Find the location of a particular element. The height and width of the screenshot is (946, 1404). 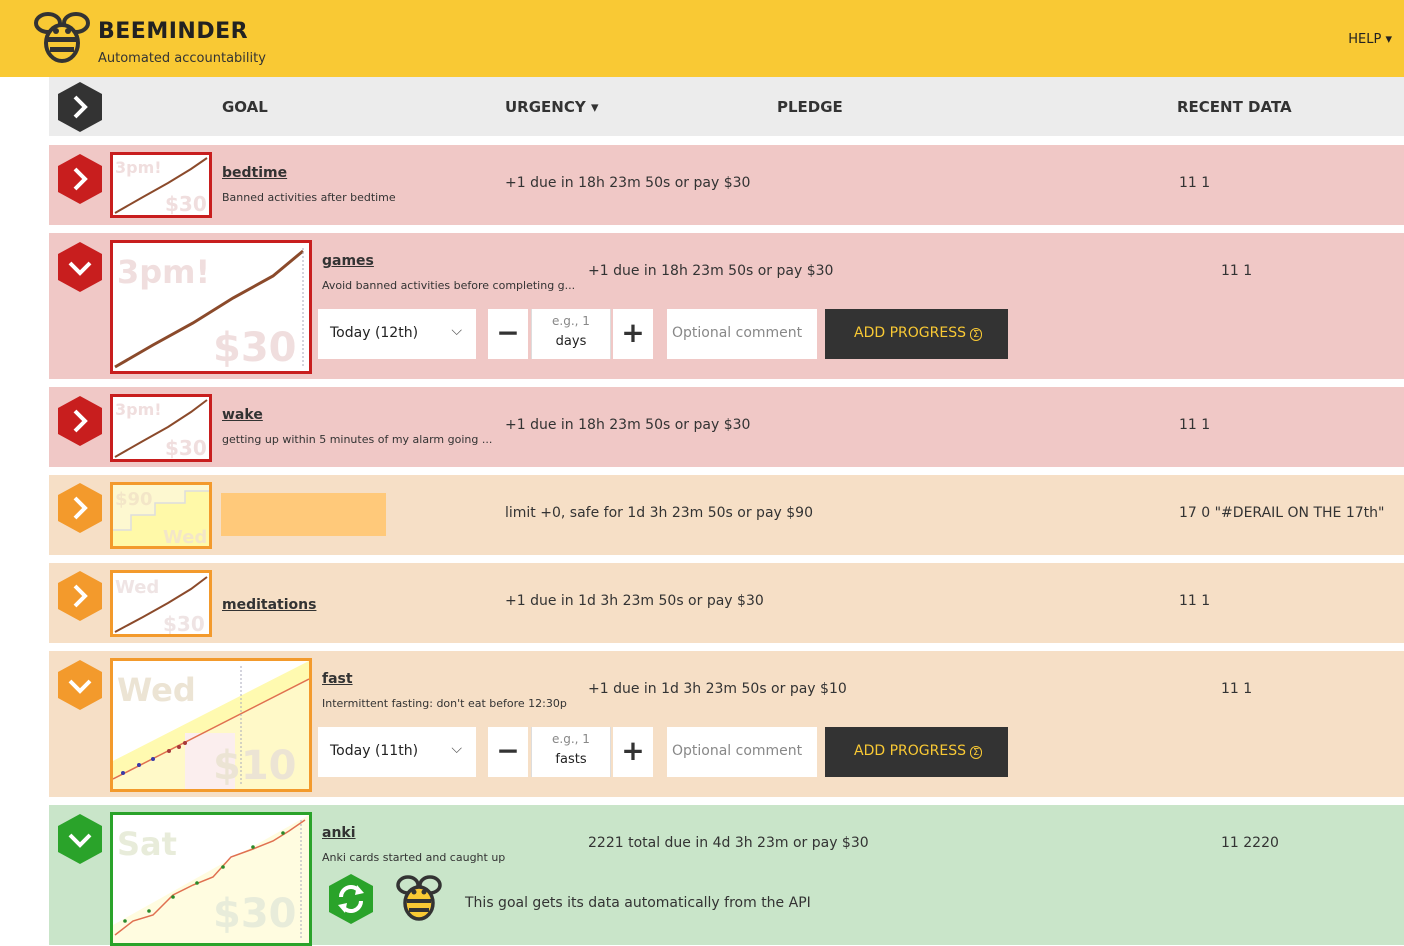

goal-urgency: +1 due in 1d 3h 23m 50s or pay $10 is located at coordinates (717, 689).